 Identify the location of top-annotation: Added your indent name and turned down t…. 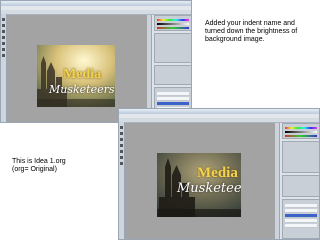
(261, 32).